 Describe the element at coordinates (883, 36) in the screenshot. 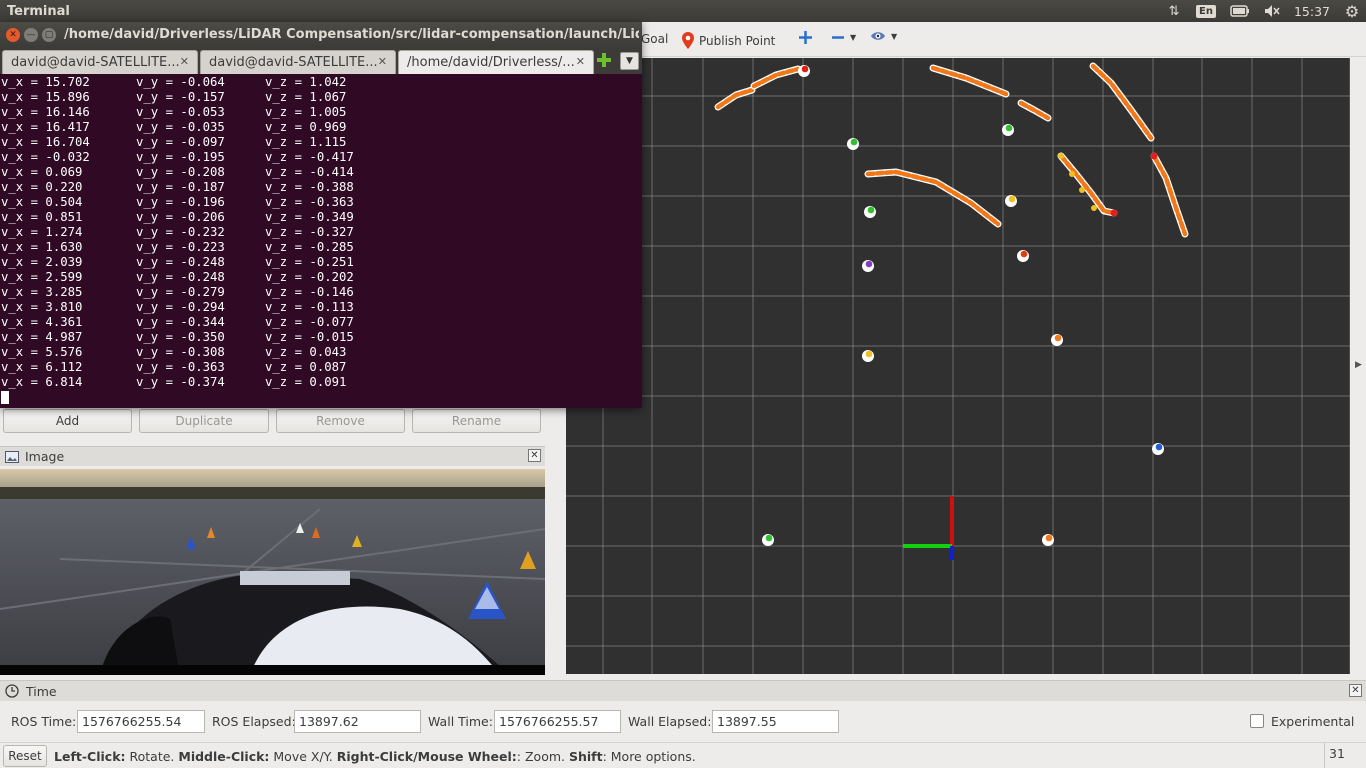

I see `view-options-button: ▼` at that location.